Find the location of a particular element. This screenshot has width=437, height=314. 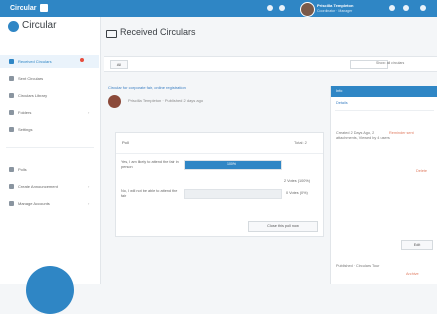

sidebar-item-received-circulars: Received Circulars is located at coordinates (49, 61).